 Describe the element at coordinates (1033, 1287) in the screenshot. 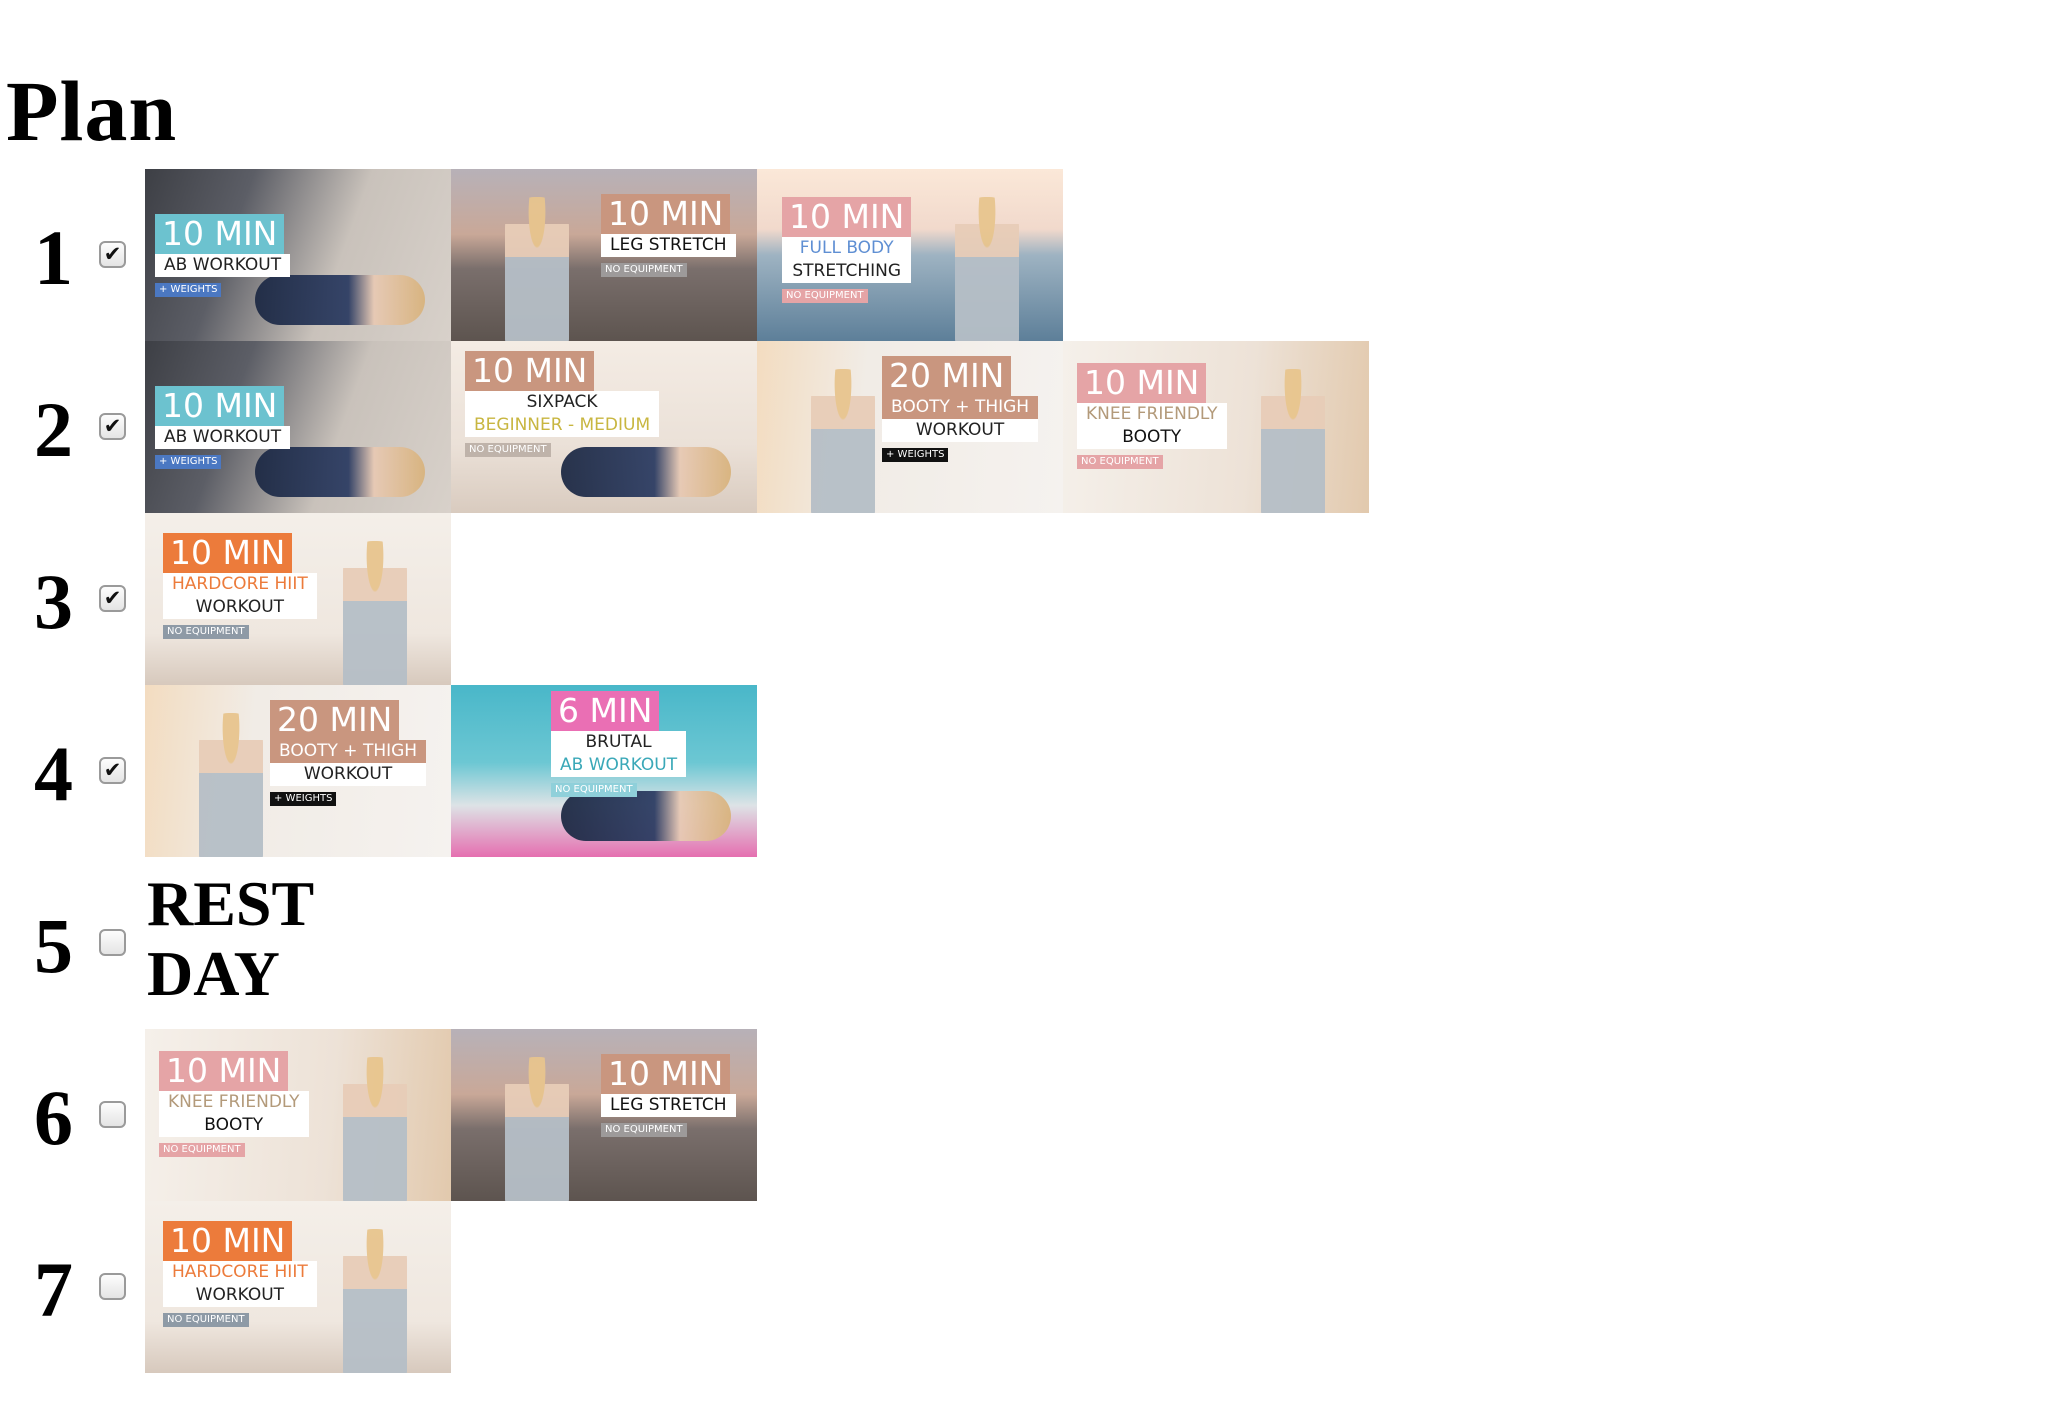

I see `day-row-7: 7 10 MIN HARDCORE HIIT WORKOUT NO EQUIPMENT` at that location.